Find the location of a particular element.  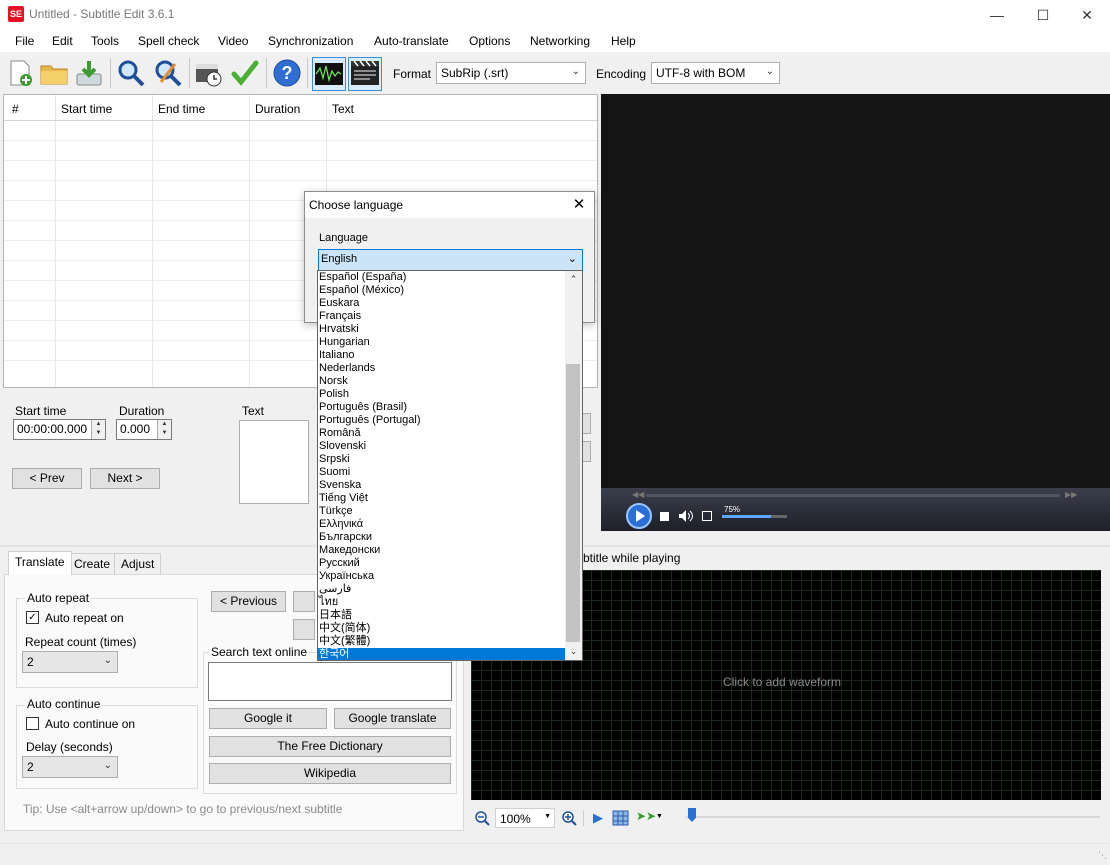

dialog-close-button: ✕ is located at coordinates (579, 205).